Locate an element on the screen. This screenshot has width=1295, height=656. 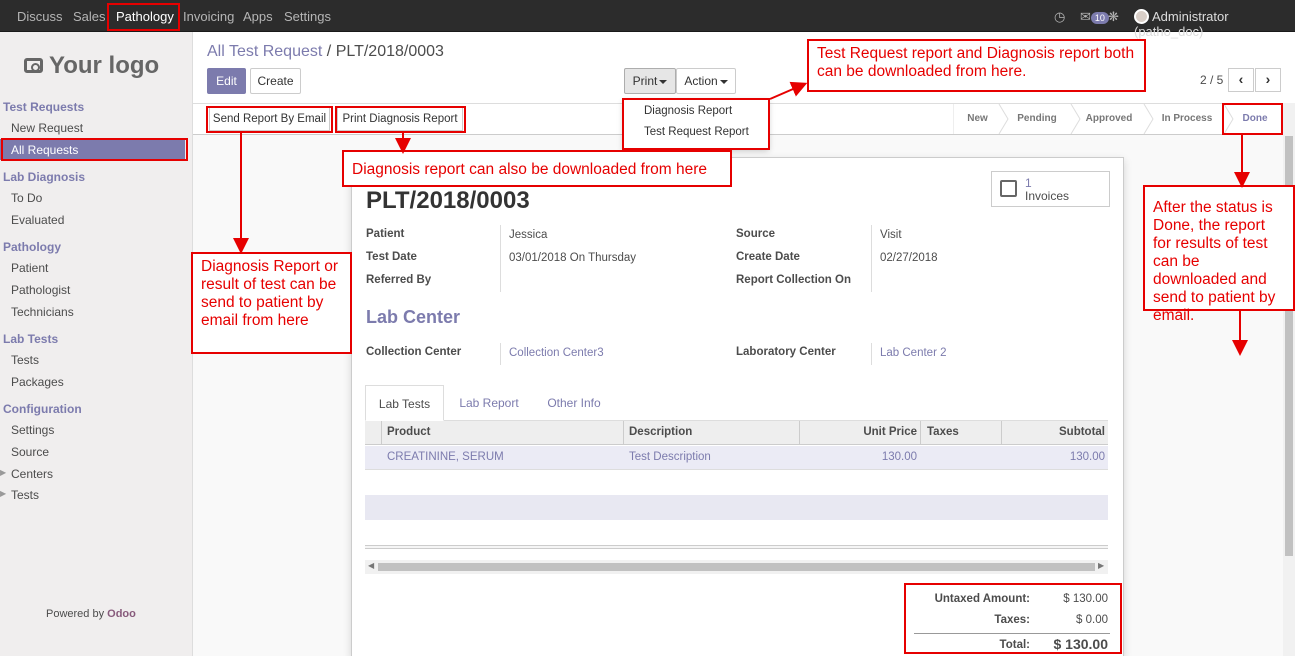
sidebar-item-evaluated: Evaluated is located at coordinates (37, 220).